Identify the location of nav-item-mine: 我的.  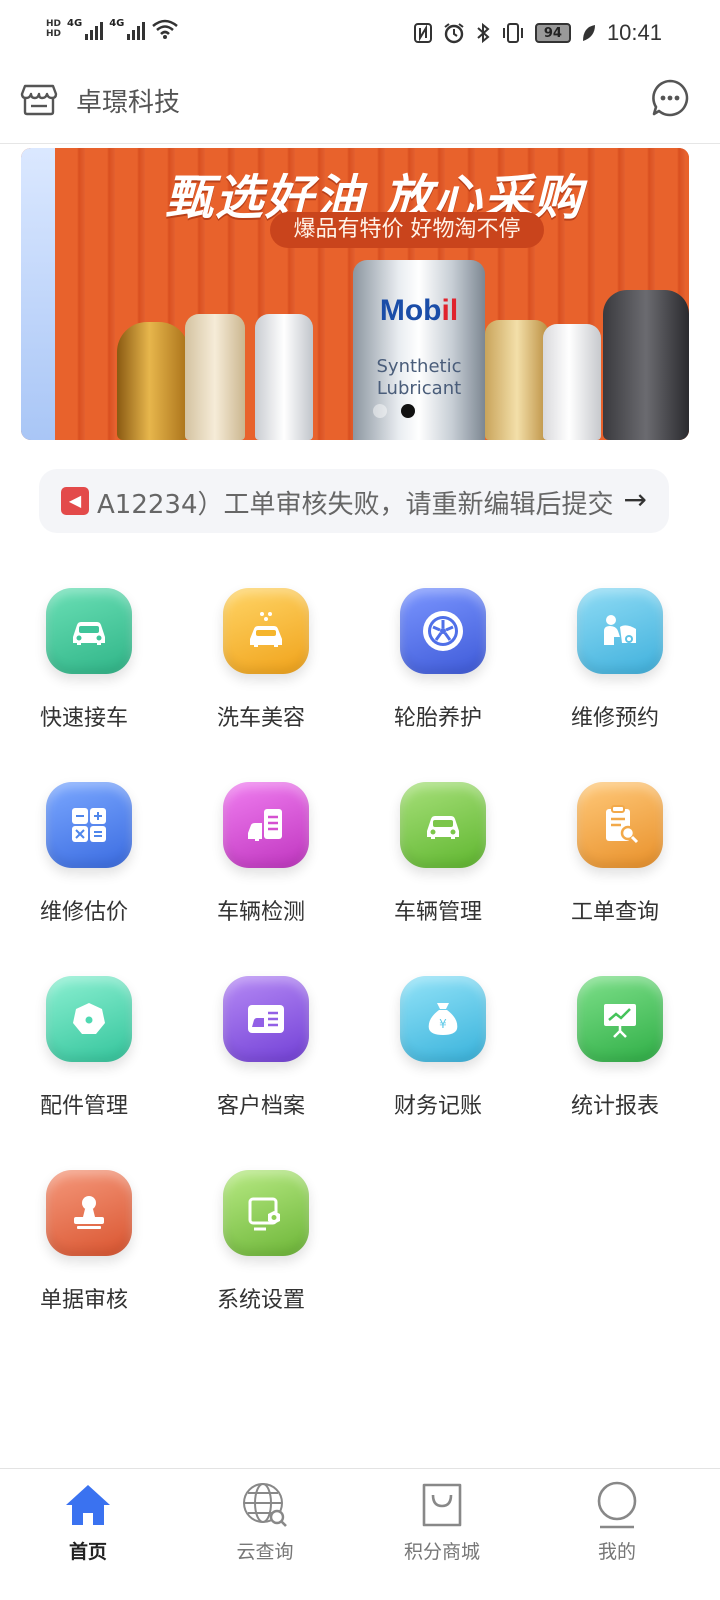
(617, 1521).